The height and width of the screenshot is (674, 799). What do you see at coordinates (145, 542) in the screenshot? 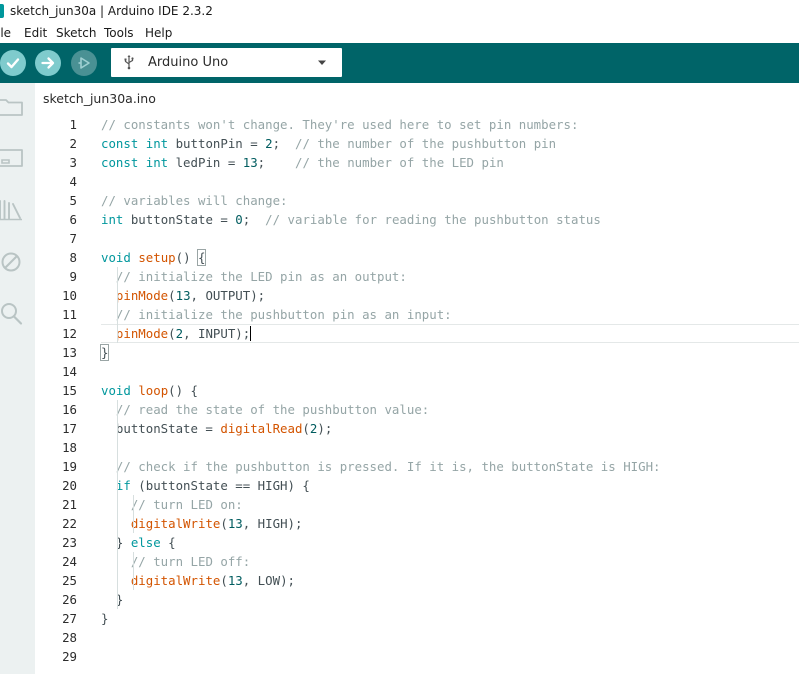
I see `code-token: else` at bounding box center [145, 542].